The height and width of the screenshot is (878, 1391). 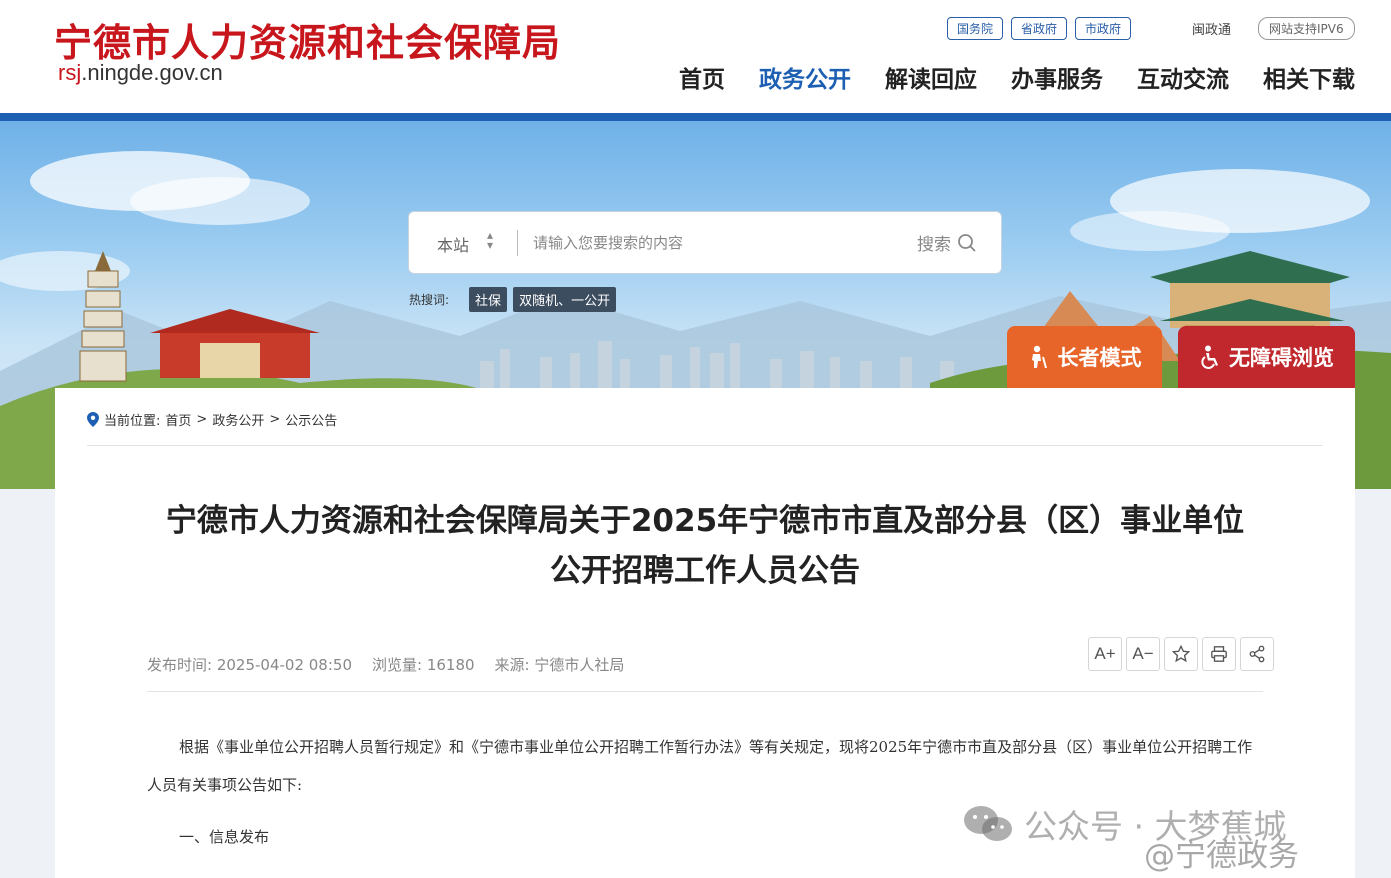 I want to click on favorite-button, so click(x=1181, y=654).